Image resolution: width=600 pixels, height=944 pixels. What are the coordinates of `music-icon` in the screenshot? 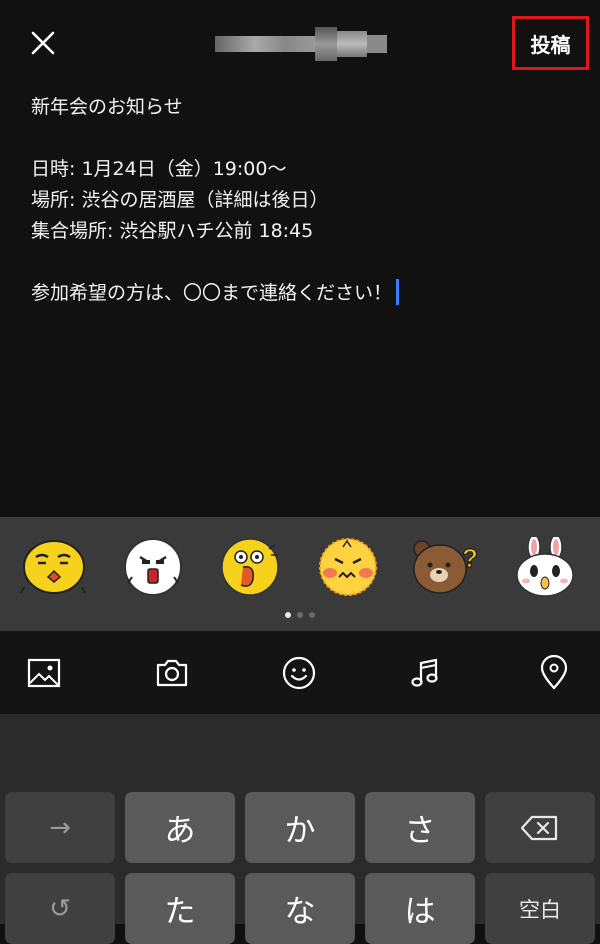 It's located at (426, 673).